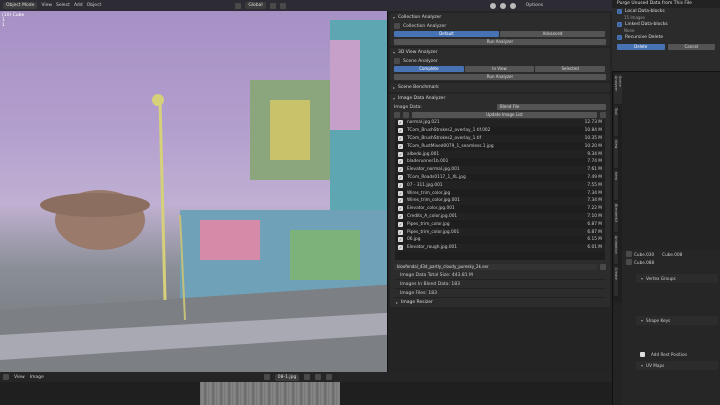  Describe the element at coordinates (500, 193) in the screenshot. I see `list-item: ✓ Wires_trim_color.jpg 7.34 M` at that location.